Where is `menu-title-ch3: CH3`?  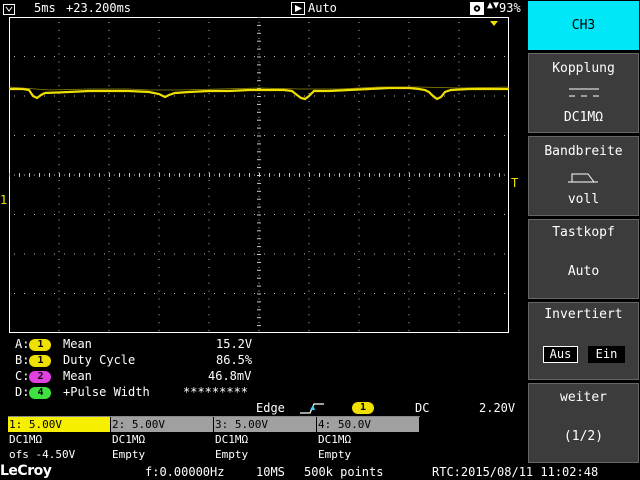
menu-title-ch3: CH3 is located at coordinates (583, 25).